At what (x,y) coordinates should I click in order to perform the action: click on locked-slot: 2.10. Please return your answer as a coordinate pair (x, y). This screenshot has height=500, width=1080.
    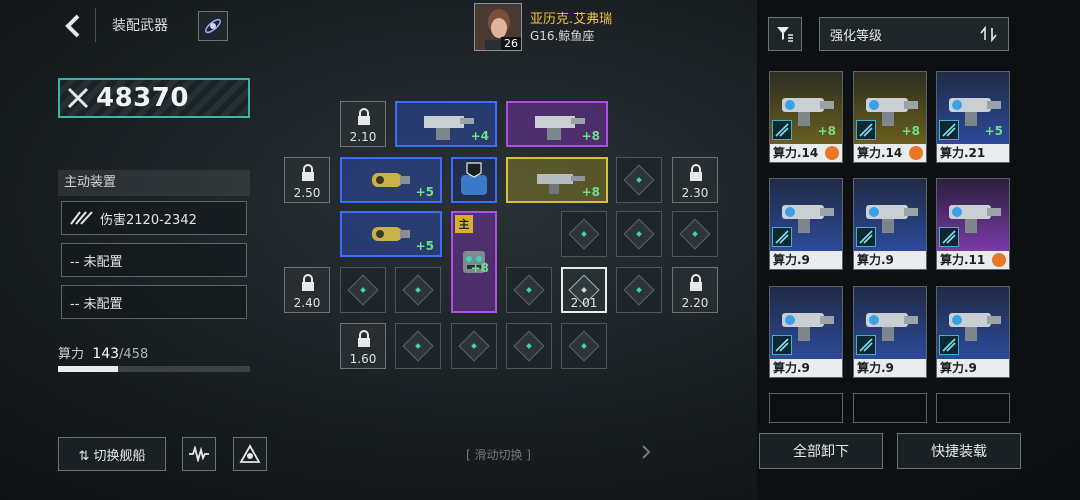
    Looking at the image, I should click on (363, 124).